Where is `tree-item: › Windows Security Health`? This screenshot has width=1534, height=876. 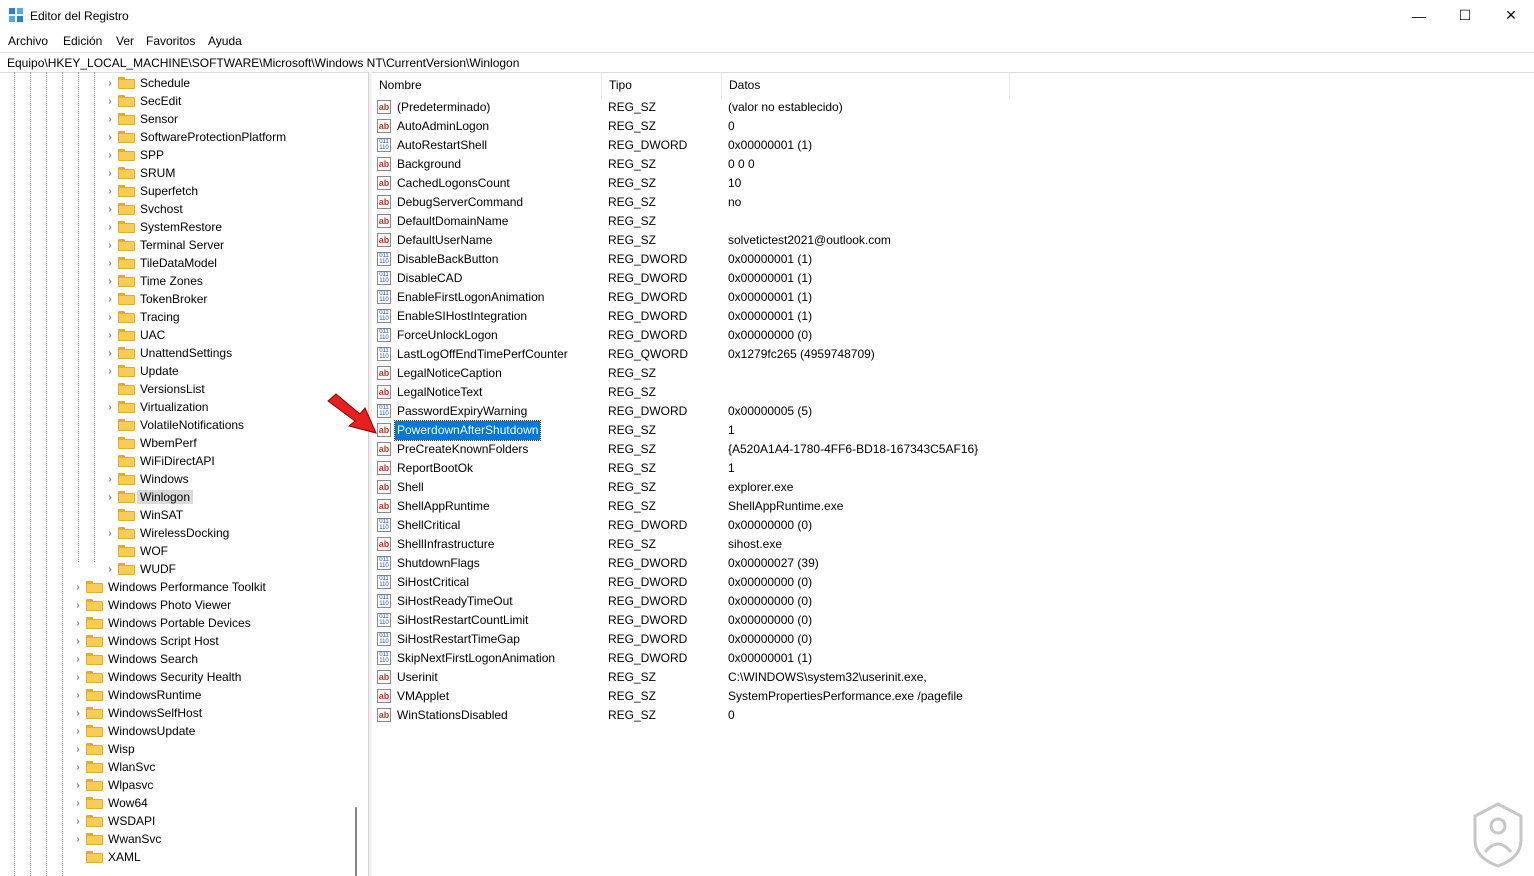 tree-item: › Windows Security Health is located at coordinates (156, 677).